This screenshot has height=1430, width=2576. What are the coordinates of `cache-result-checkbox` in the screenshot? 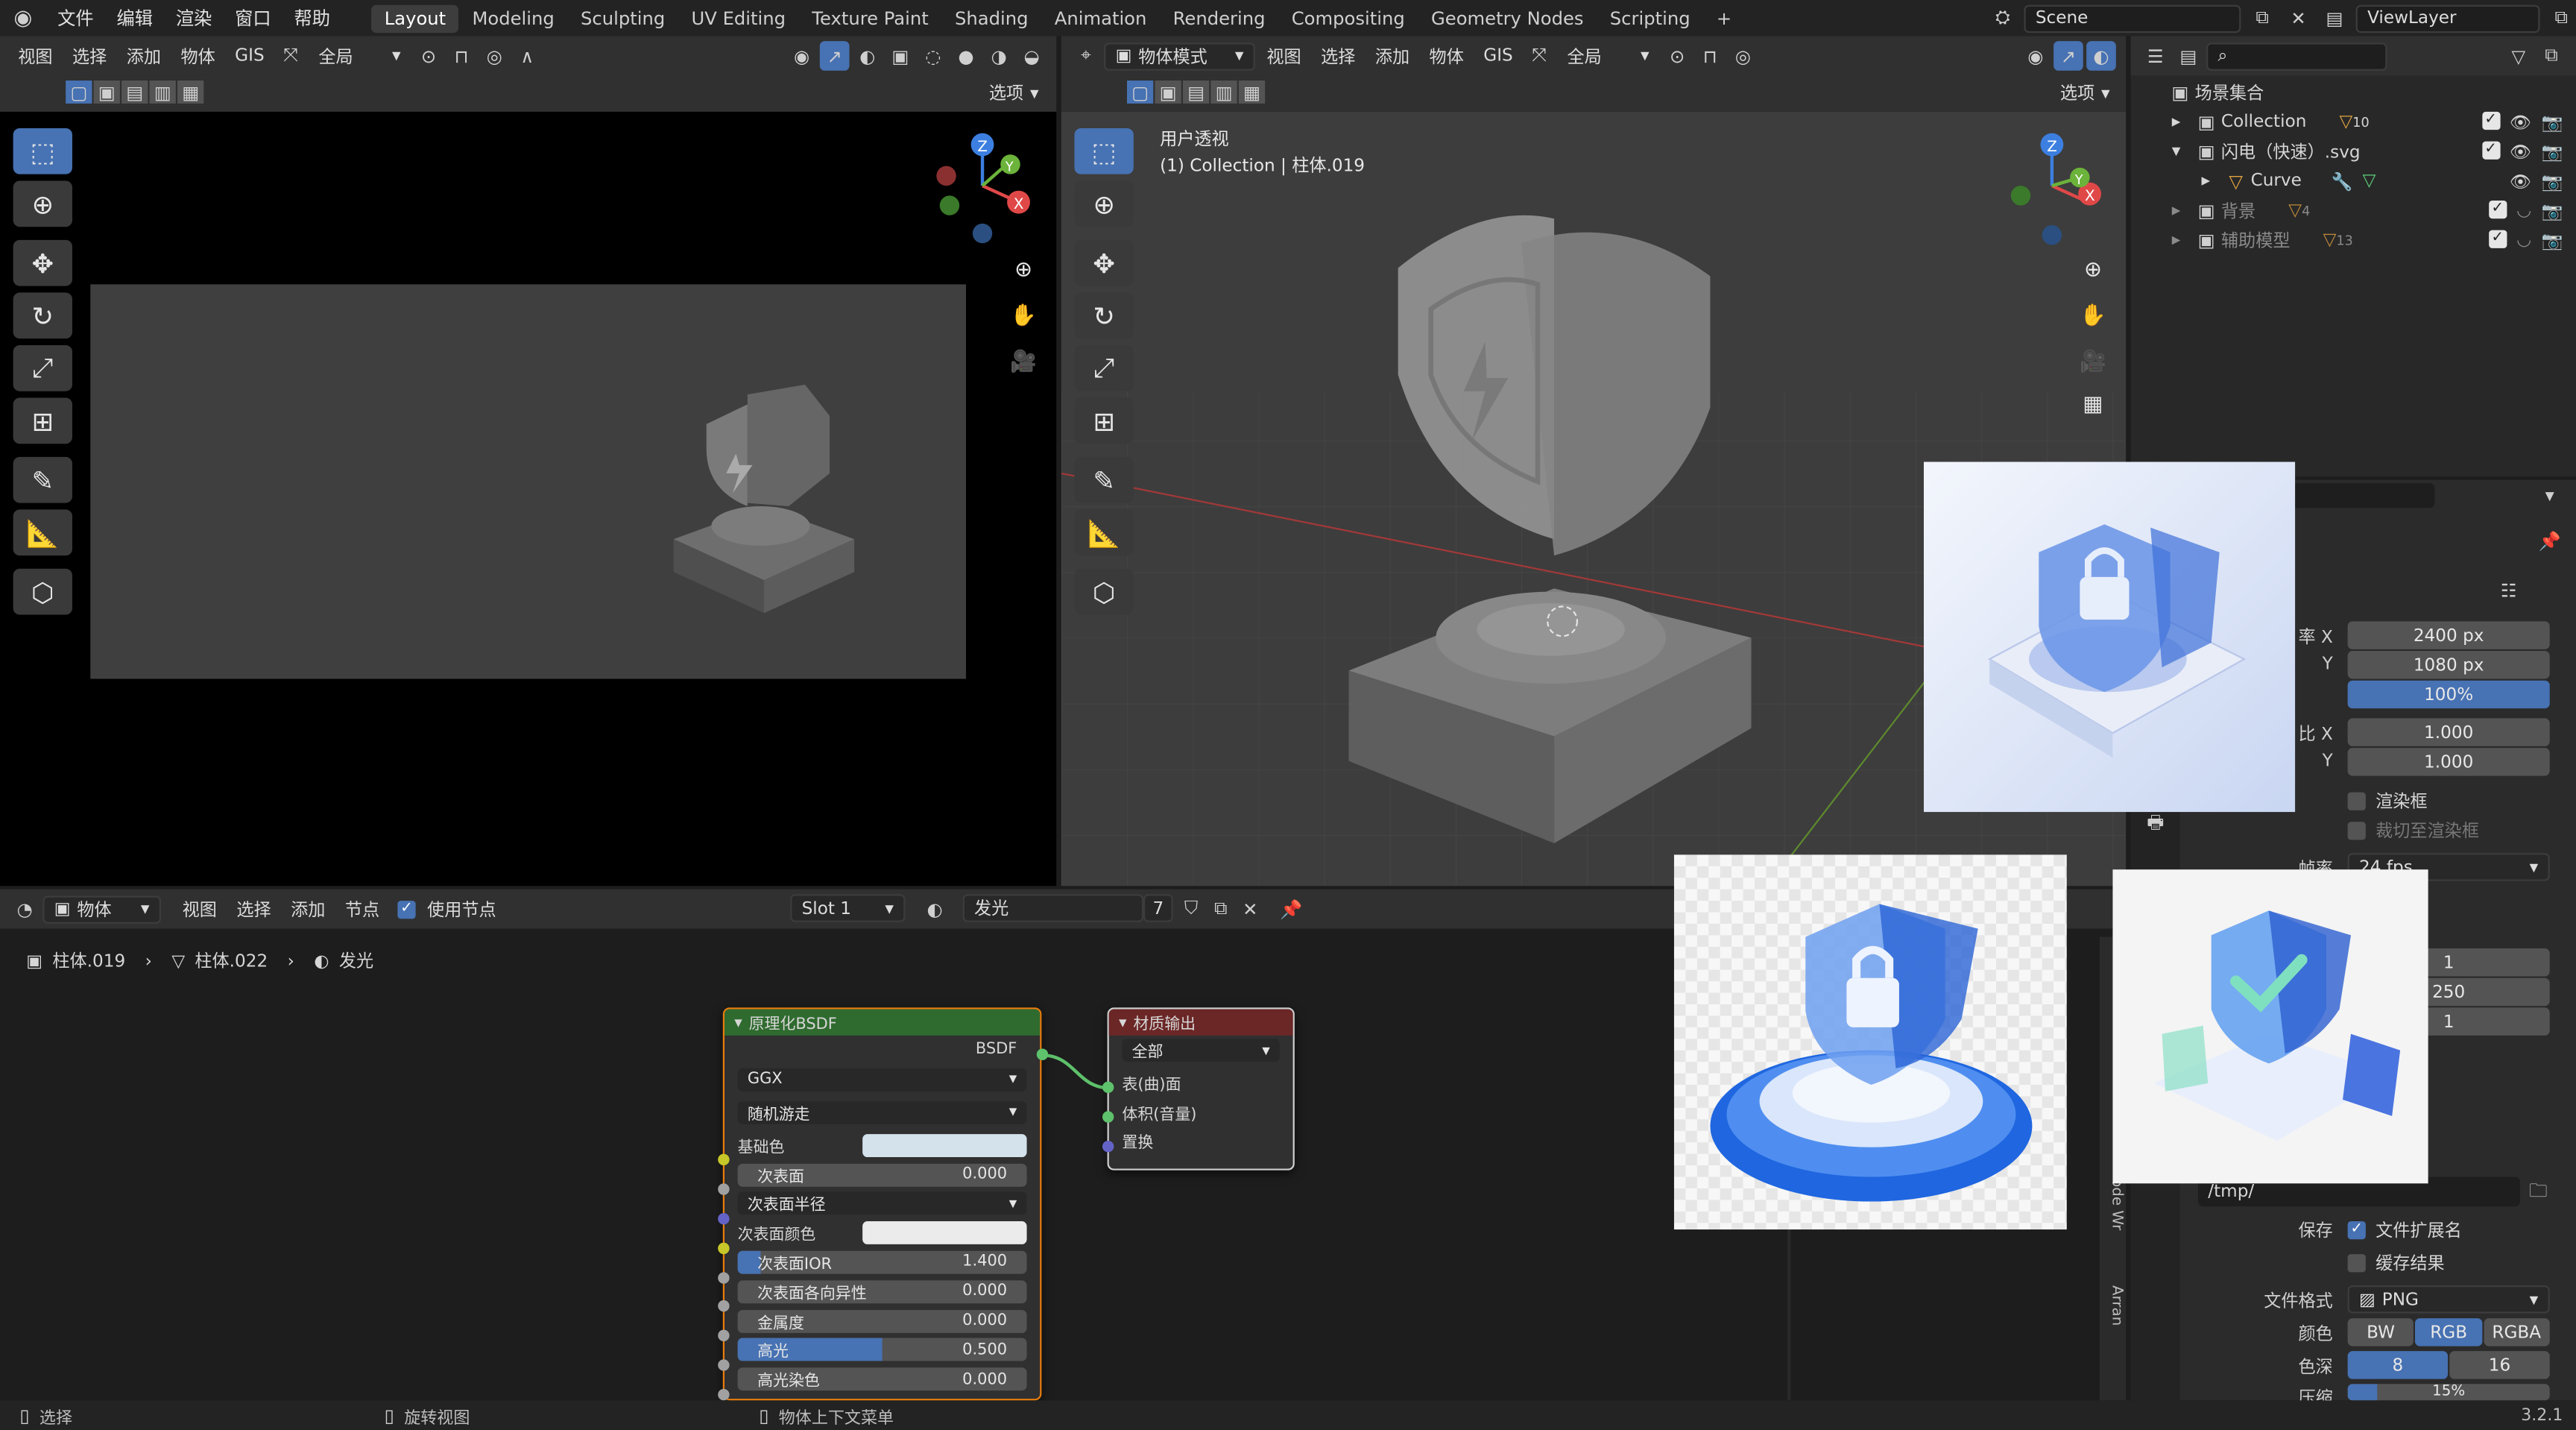 It's located at (2356, 1263).